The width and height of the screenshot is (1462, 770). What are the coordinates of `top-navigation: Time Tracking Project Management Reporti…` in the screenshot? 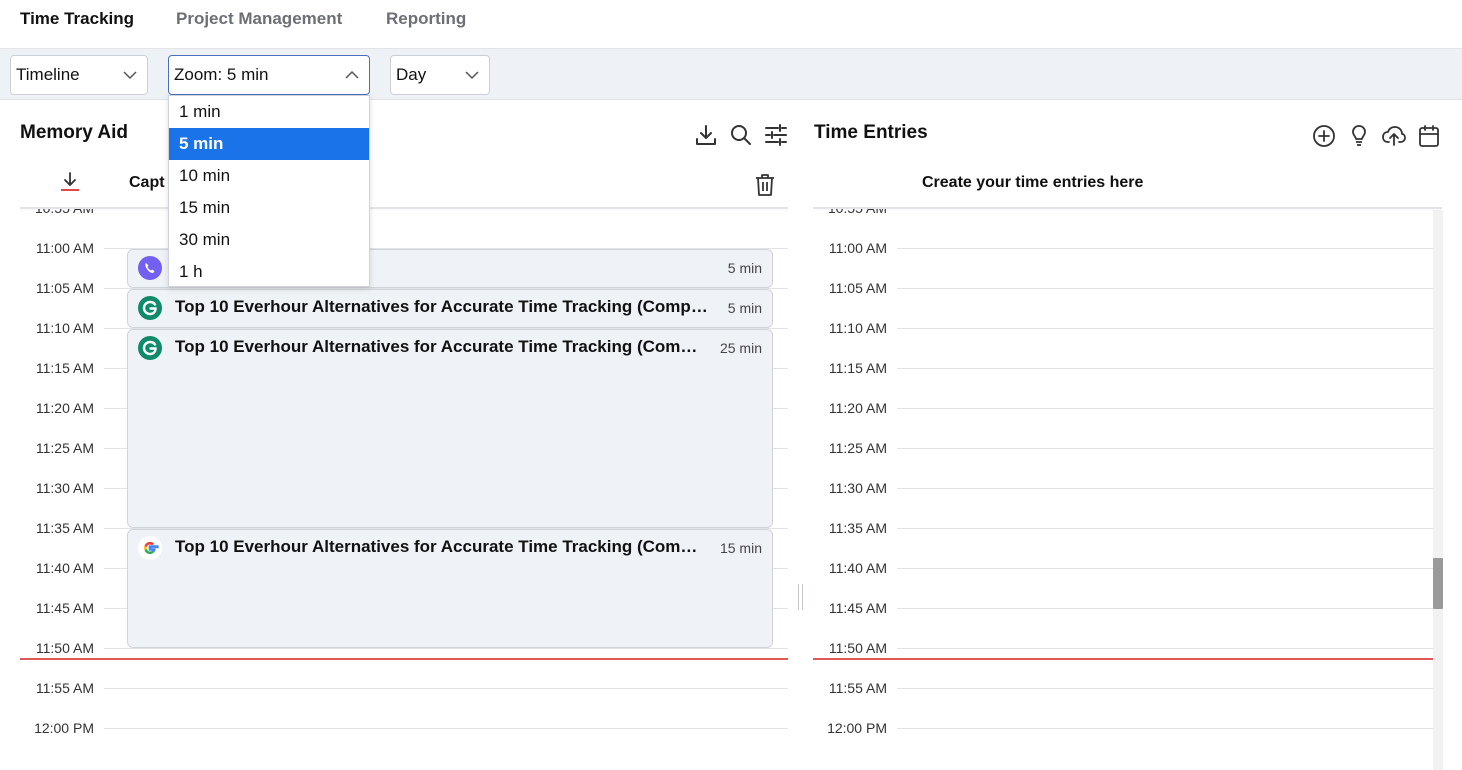 It's located at (731, 24).